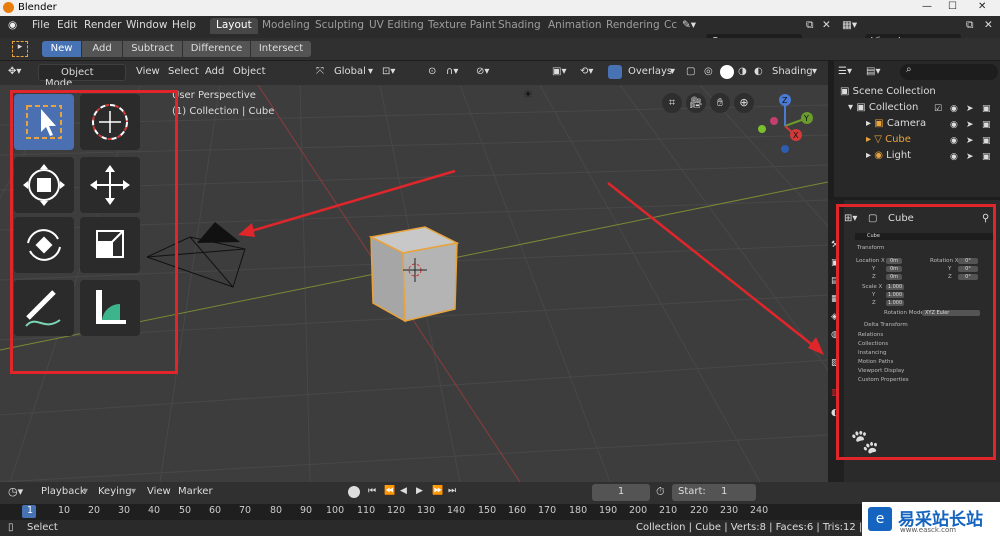 This screenshot has width=1000, height=536. Describe the element at coordinates (249, 71) in the screenshot. I see `vp-menu-object: Object` at that location.